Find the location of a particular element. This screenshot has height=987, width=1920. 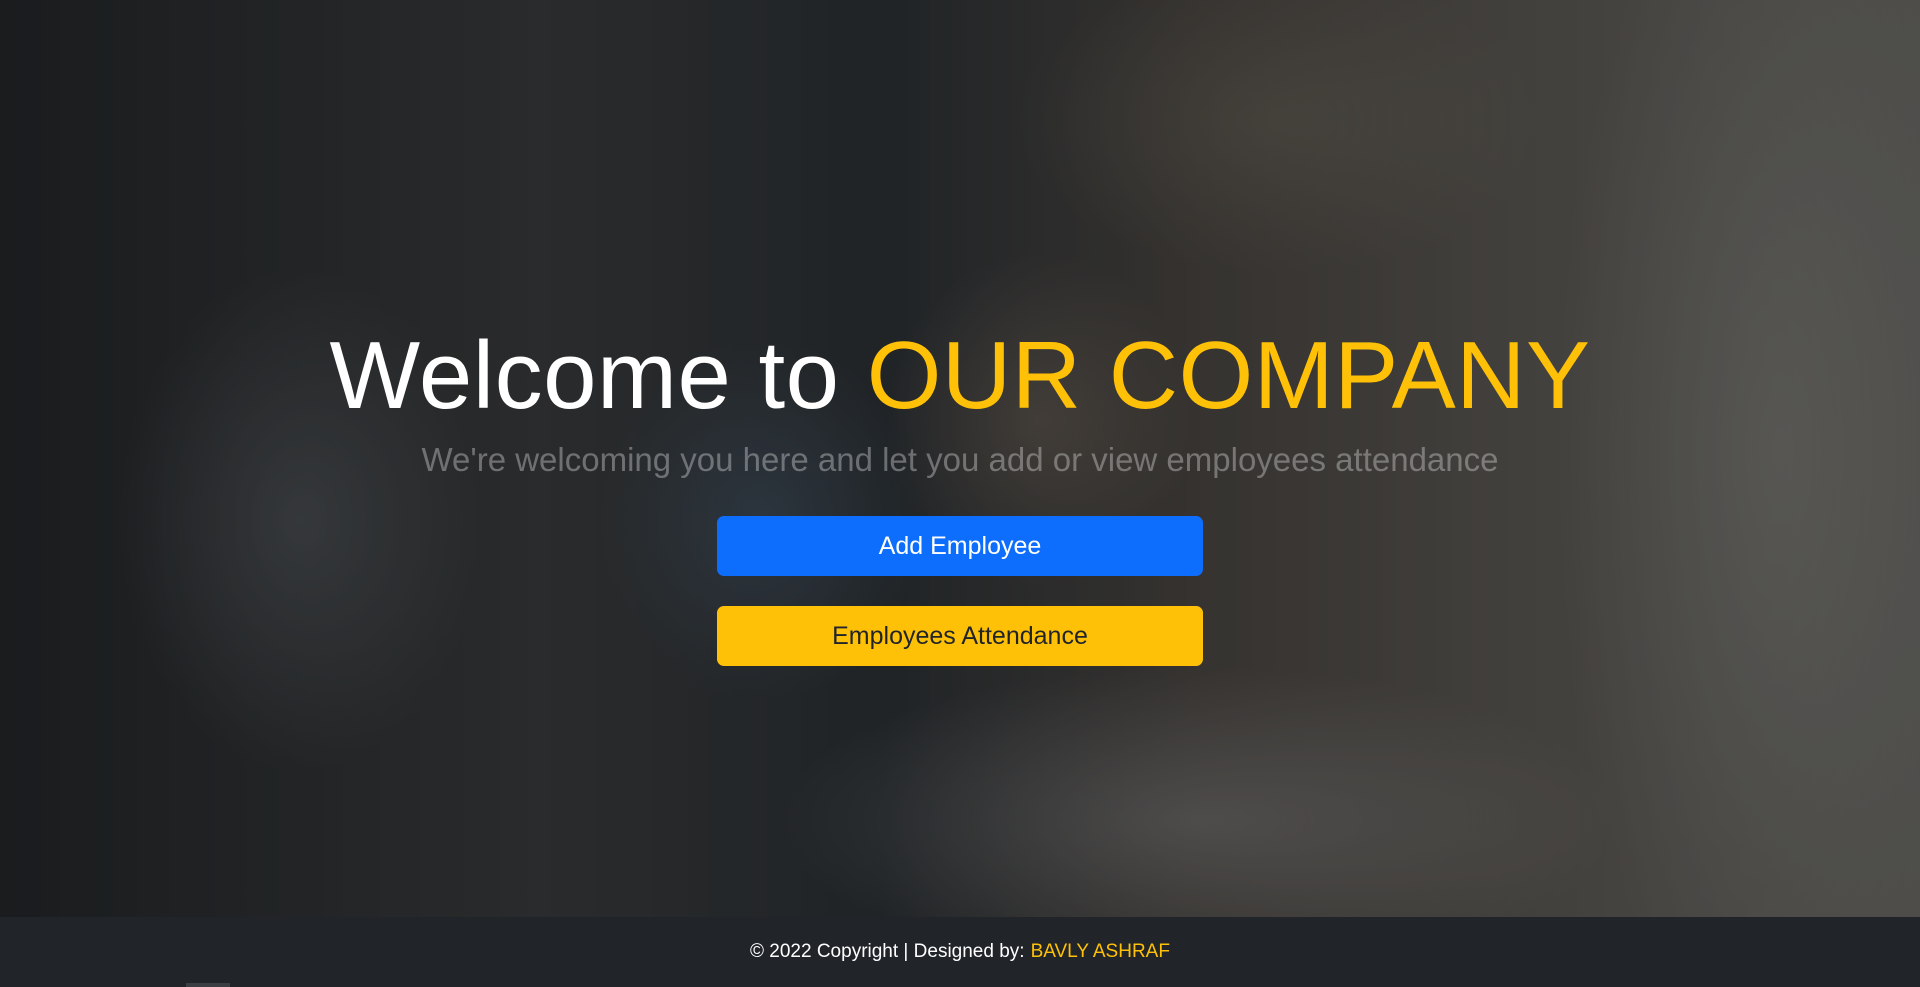

employees-attendance-button: Employees Attendance is located at coordinates (960, 636).